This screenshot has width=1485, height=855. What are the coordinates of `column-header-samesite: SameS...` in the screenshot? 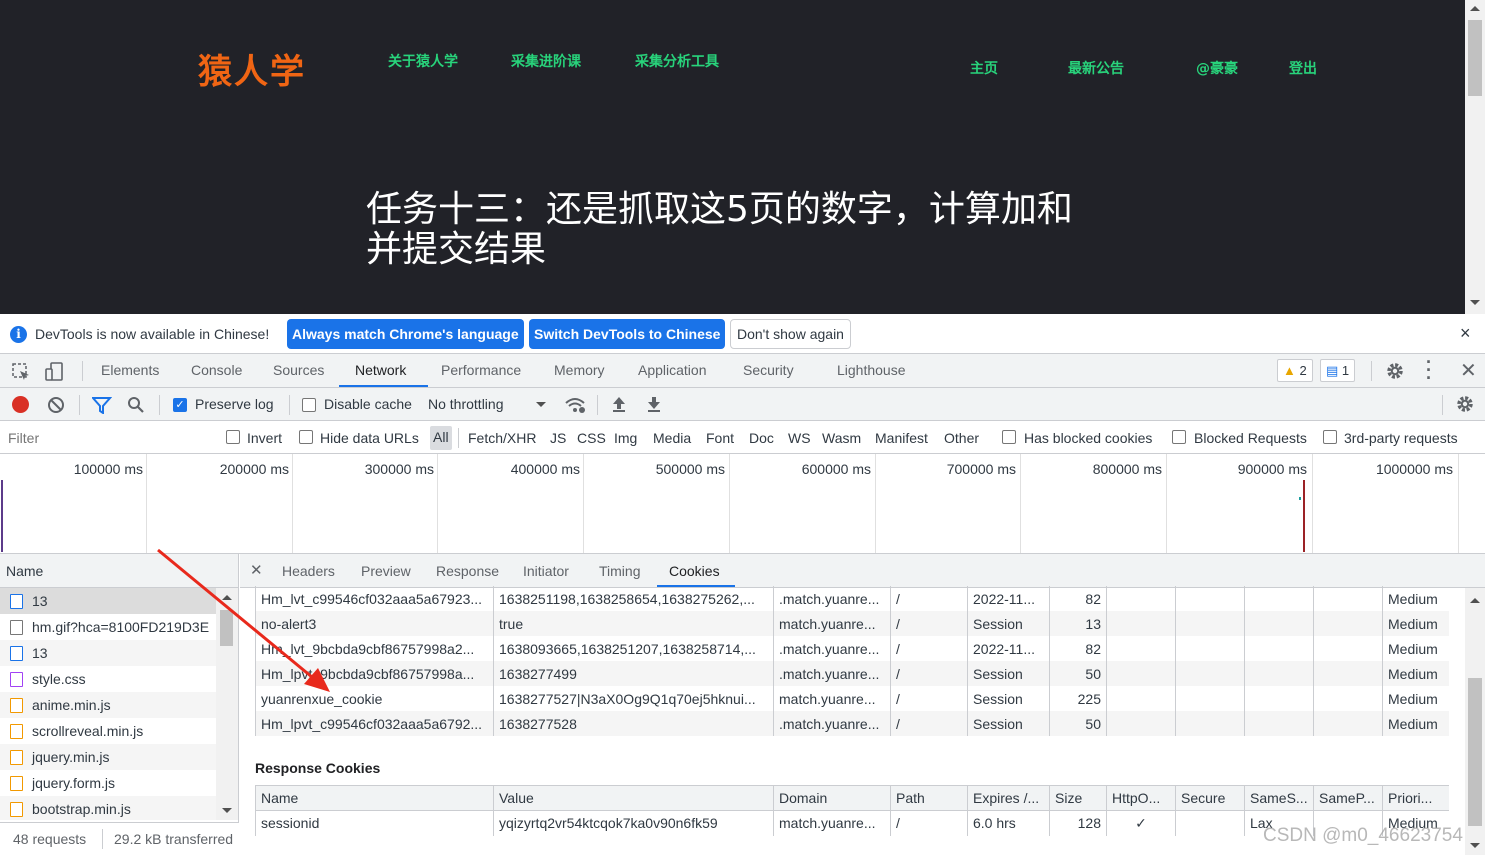 It's located at (1279, 798).